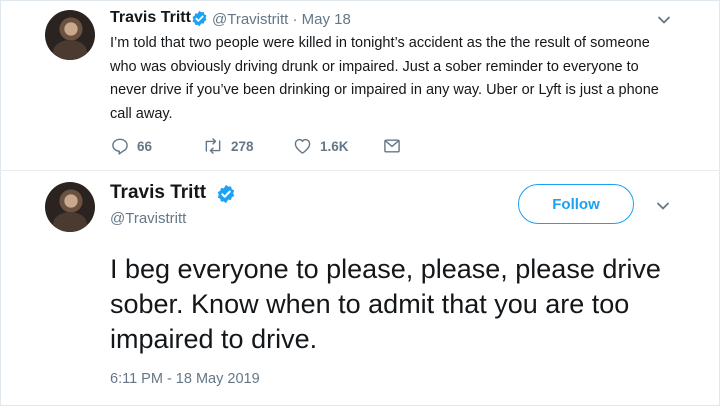 The image size is (720, 406). What do you see at coordinates (360, 170) in the screenshot?
I see `divider` at bounding box center [360, 170].